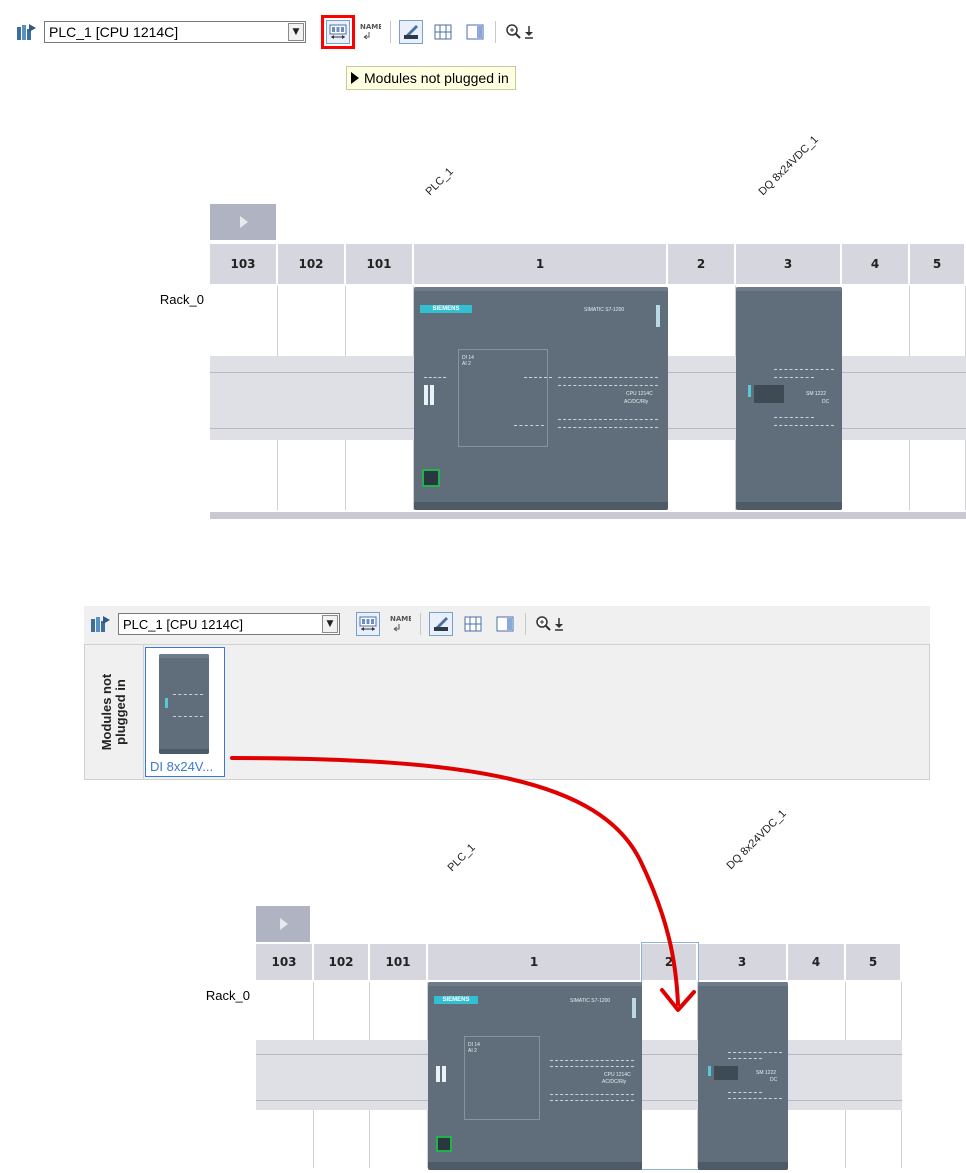  I want to click on drag-arrow-icon, so click(463, 884).